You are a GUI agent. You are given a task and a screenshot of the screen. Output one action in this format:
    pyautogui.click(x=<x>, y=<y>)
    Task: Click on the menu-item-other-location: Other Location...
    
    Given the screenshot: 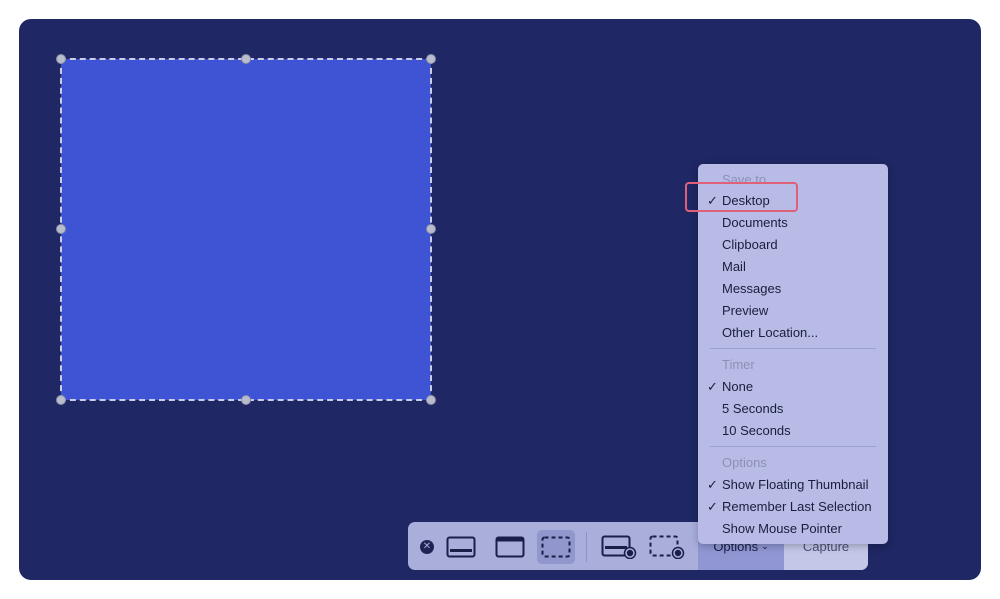 What is the action you would take?
    pyautogui.click(x=770, y=333)
    